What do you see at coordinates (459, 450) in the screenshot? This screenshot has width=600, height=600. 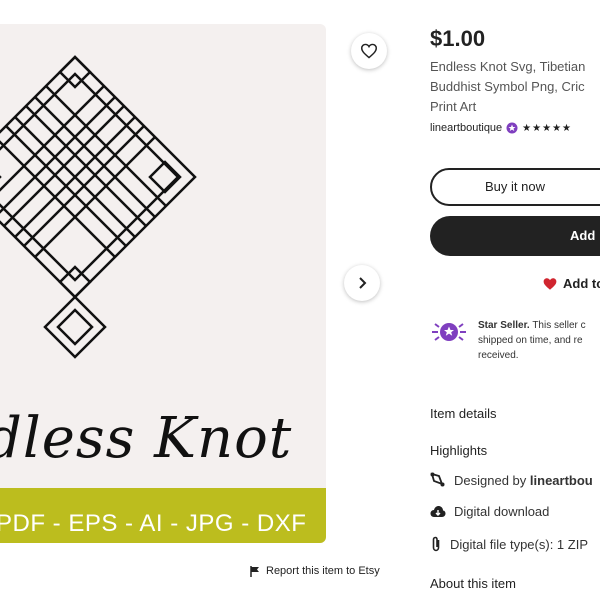 I see `highlights-heading: Highlights` at bounding box center [459, 450].